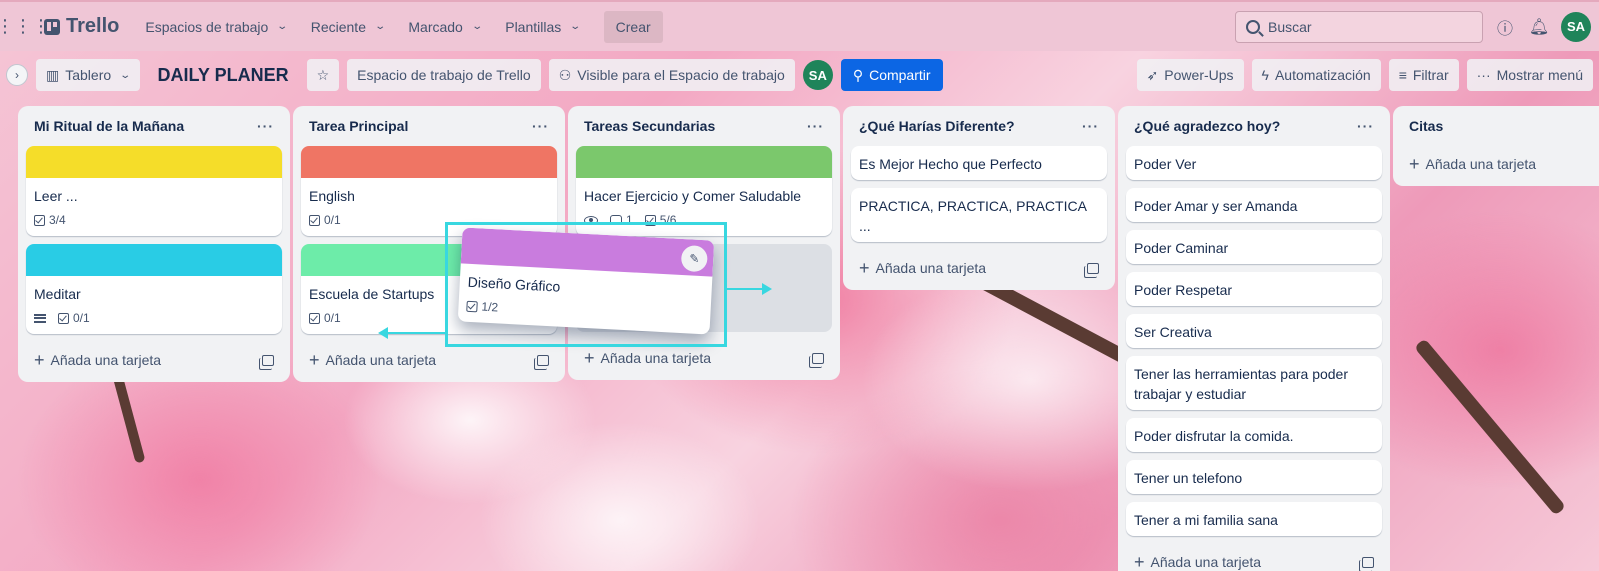  Describe the element at coordinates (323, 75) in the screenshot. I see `star-button: ☆` at that location.